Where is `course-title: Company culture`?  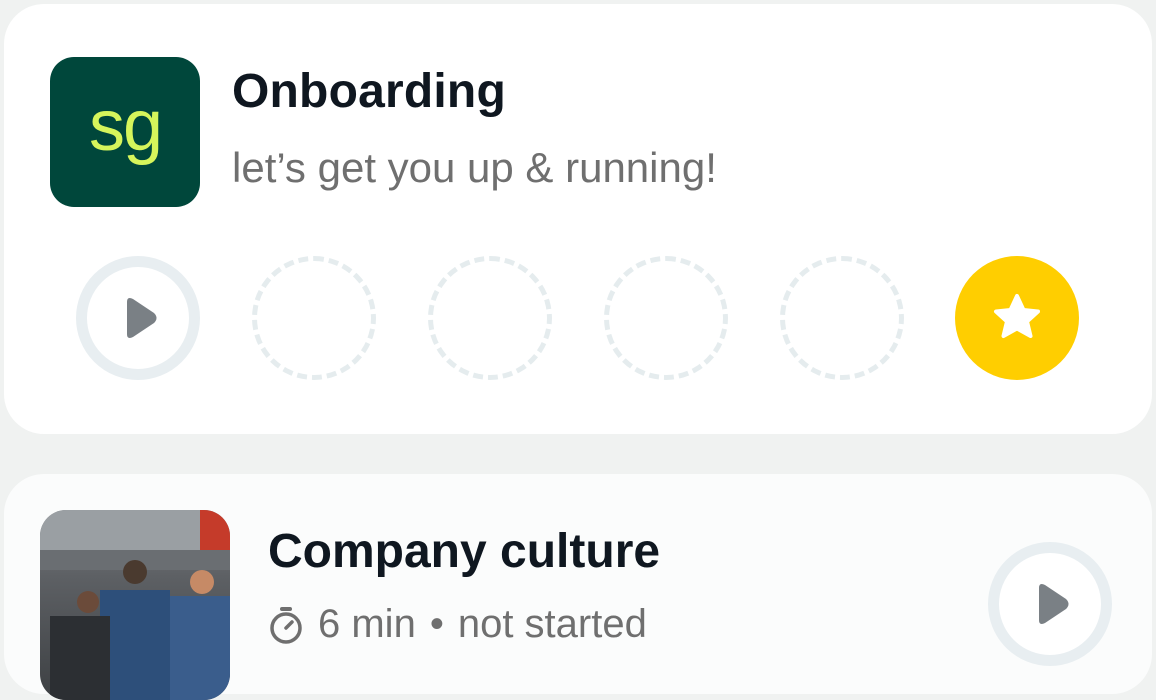 course-title: Company culture is located at coordinates (464, 551).